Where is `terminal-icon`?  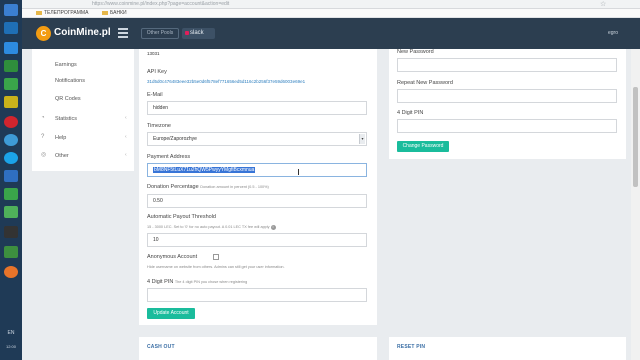 terminal-icon is located at coordinates (11, 232).